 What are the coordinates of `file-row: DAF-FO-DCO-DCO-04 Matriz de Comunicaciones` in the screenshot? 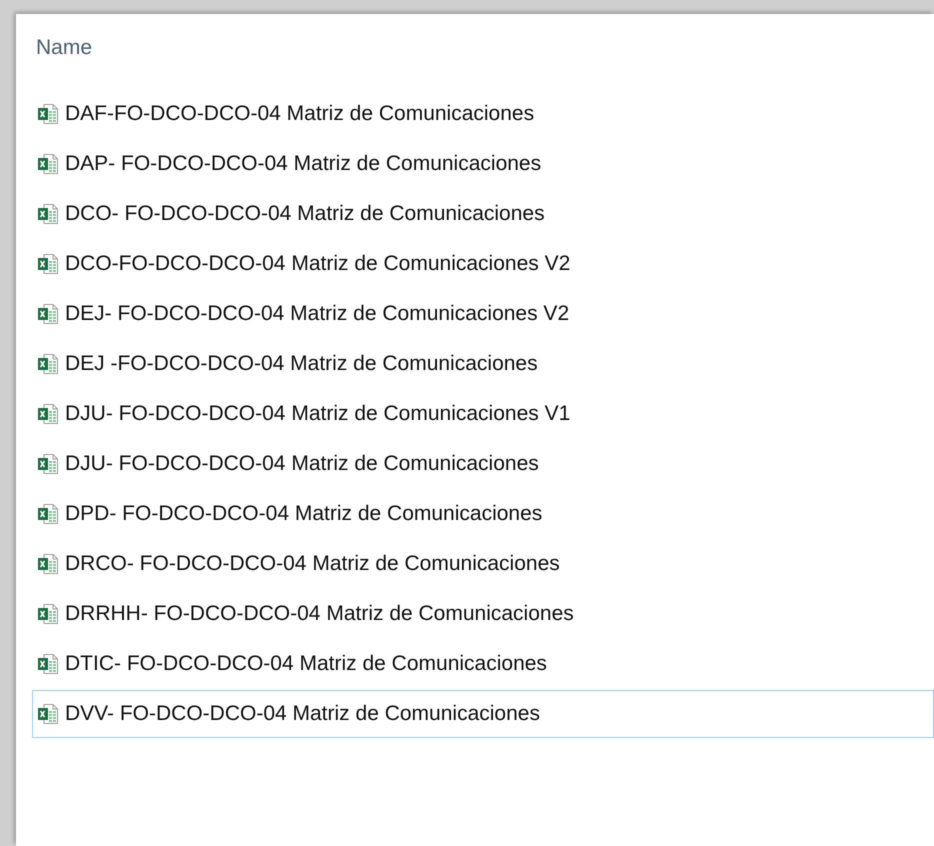 It's located at (483, 114).